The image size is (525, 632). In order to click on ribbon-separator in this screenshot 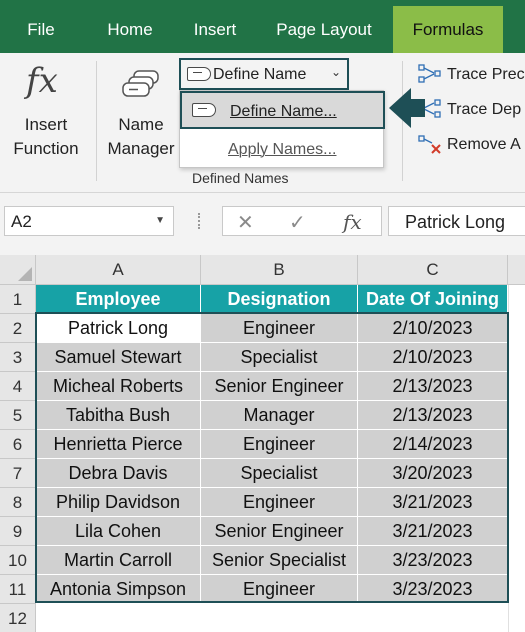, I will do `click(96, 121)`.